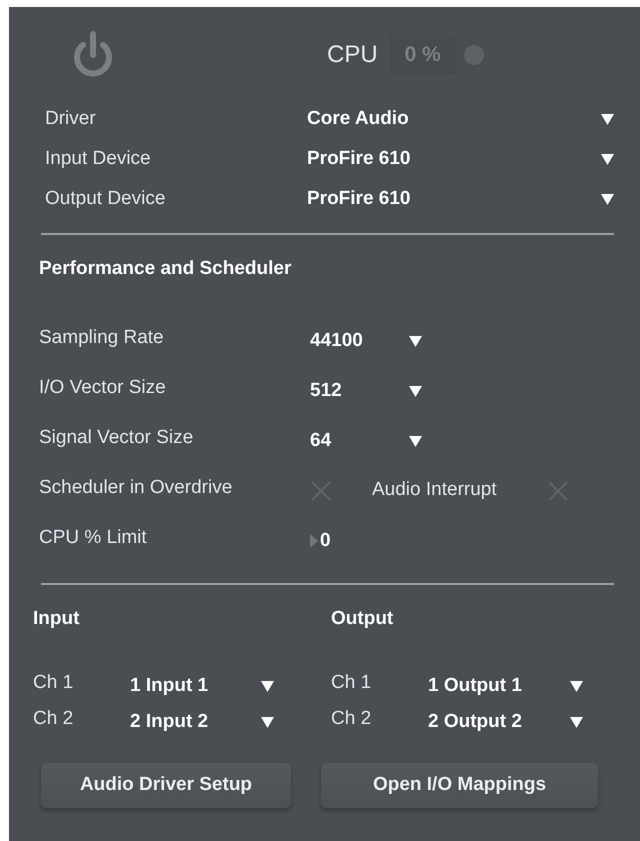 This screenshot has width=640, height=841. What do you see at coordinates (505, 719) in the screenshot?
I see `channel-dropdown: 2 Output 2` at bounding box center [505, 719].